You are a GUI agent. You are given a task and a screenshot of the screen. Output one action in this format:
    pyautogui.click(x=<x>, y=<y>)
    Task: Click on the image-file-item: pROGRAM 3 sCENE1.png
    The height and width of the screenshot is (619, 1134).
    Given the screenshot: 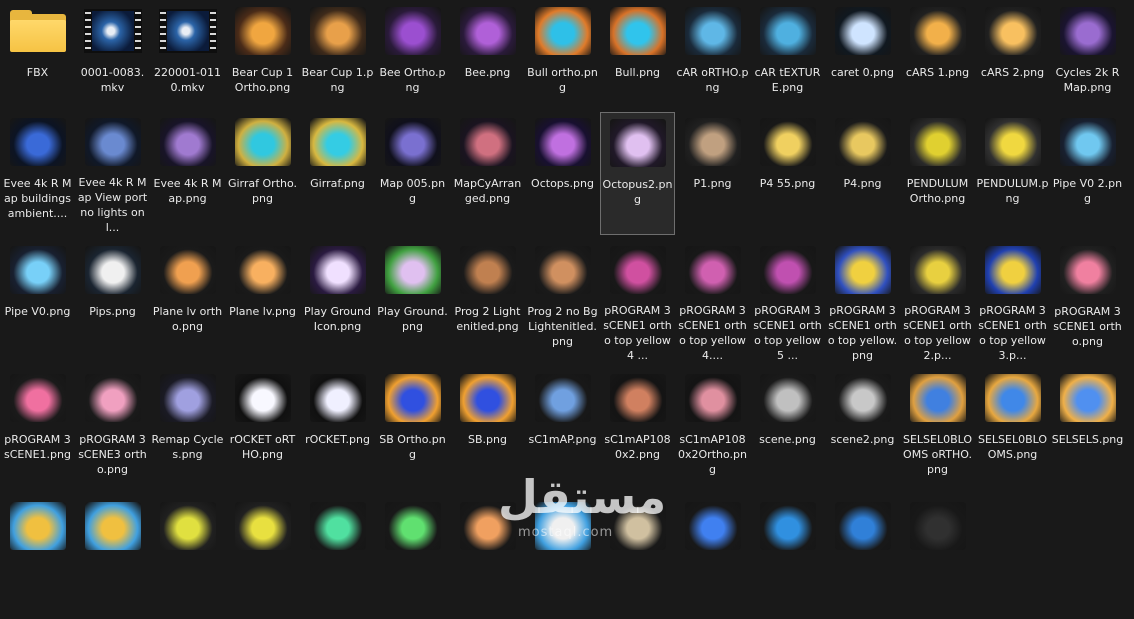 What is the action you would take?
    pyautogui.click(x=37, y=429)
    